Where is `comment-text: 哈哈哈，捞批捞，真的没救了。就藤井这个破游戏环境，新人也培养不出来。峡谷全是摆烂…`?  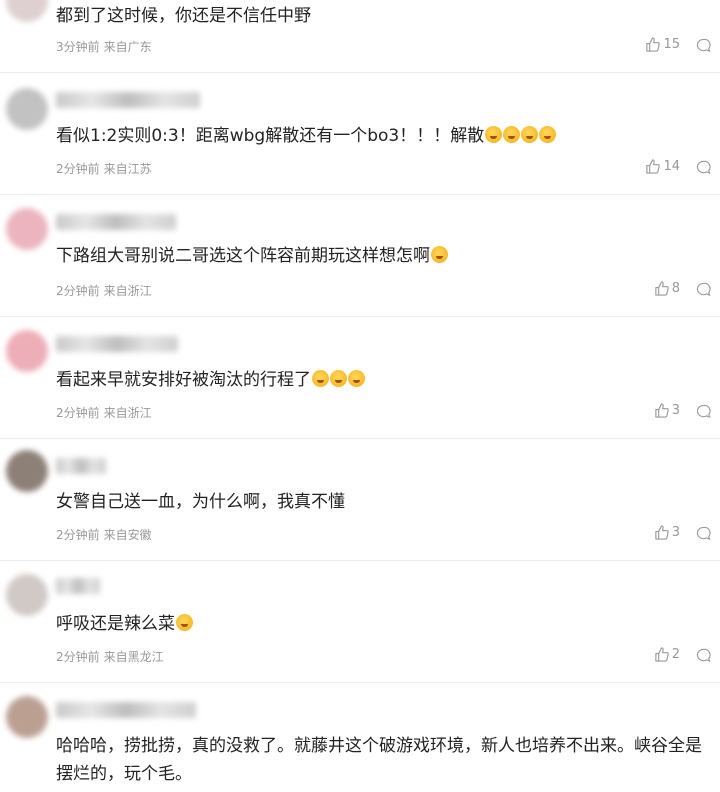
comment-text: 哈哈哈，捞批捞，真的没救了。就藤井这个破游戏环境，新人也培养不出来。峡谷全是摆烂… is located at coordinates (379, 760).